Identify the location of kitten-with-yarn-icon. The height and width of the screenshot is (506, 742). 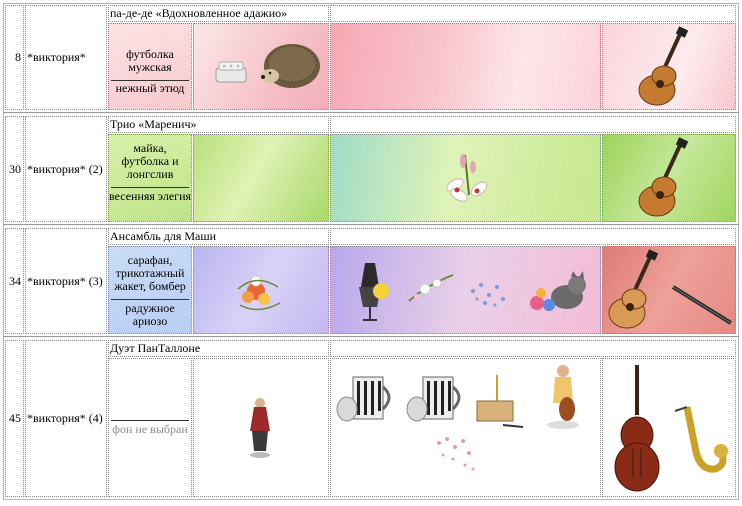
(558, 291).